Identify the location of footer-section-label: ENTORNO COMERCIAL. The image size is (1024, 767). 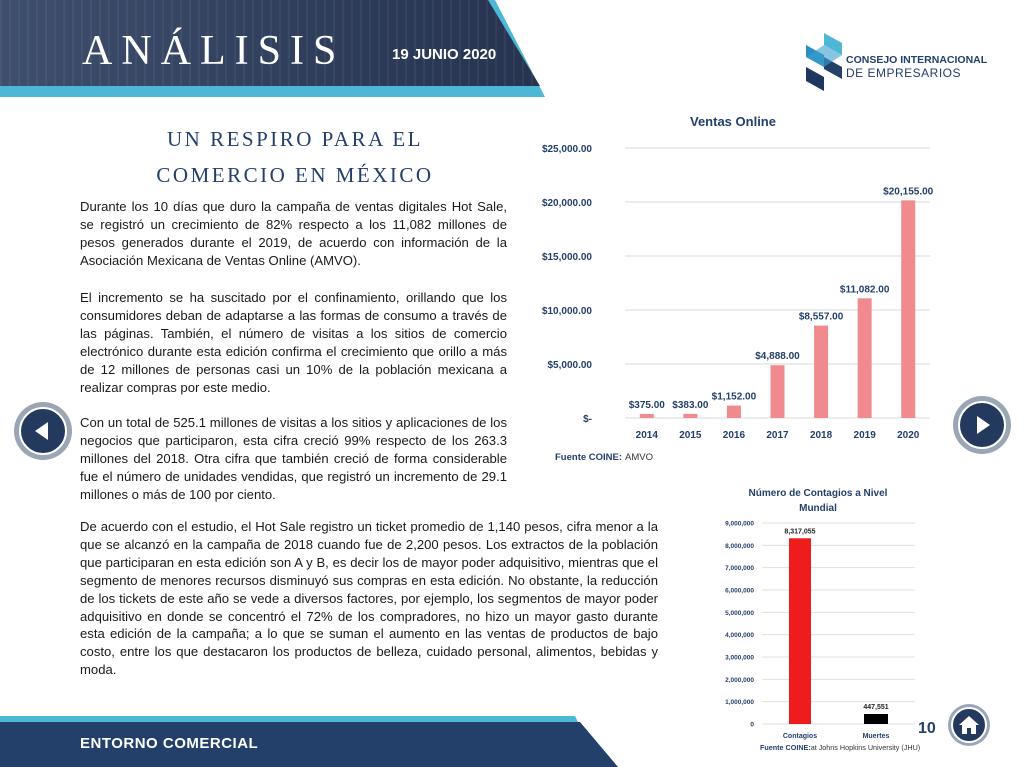
(169, 743).